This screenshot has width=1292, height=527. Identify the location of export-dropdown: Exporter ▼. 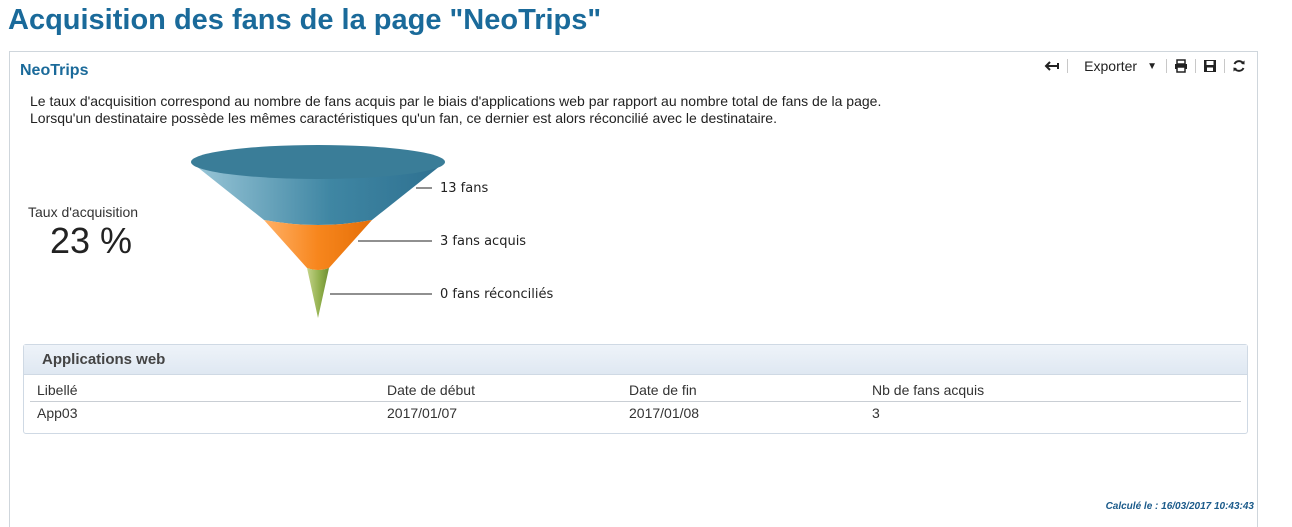
(1117, 66).